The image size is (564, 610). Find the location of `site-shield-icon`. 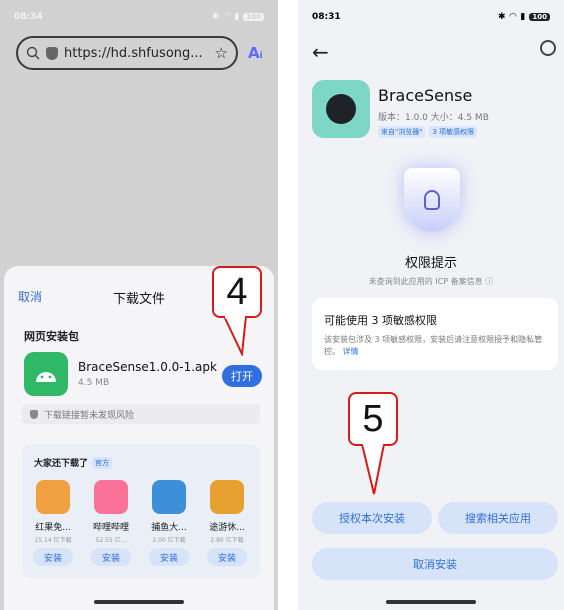

site-shield-icon is located at coordinates (52, 53).